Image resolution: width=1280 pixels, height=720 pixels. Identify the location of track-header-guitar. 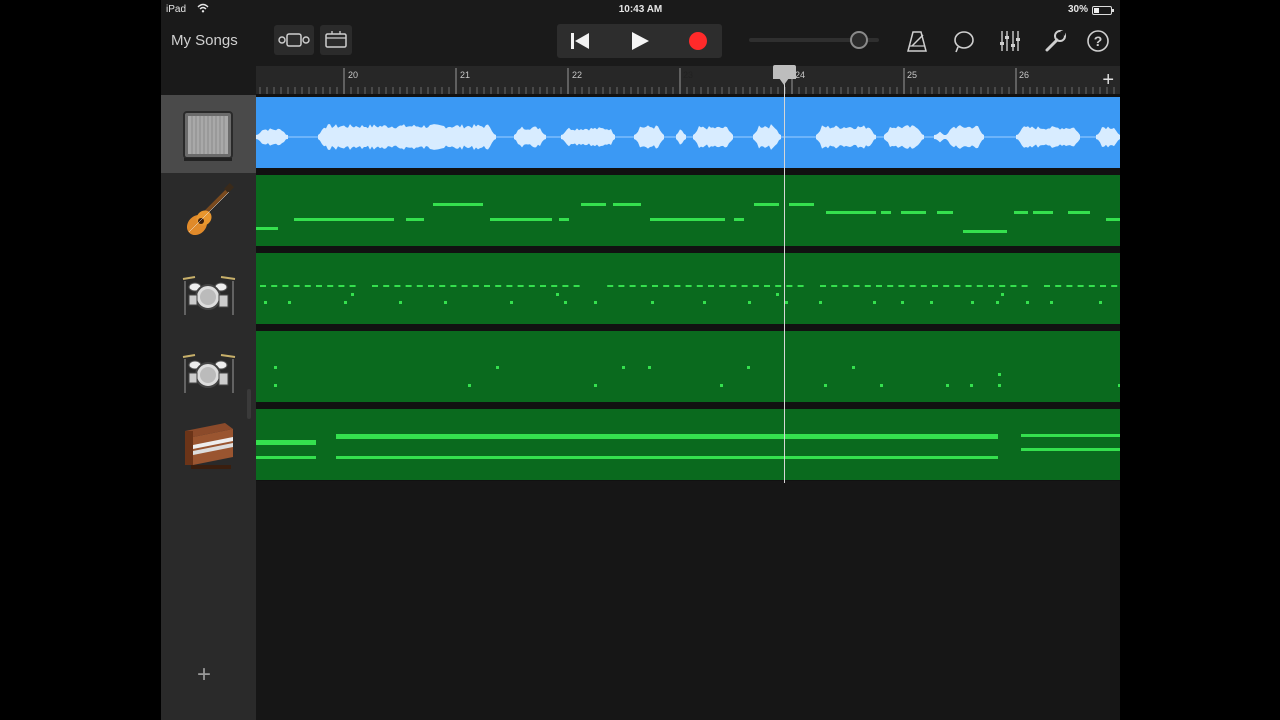
(208, 212).